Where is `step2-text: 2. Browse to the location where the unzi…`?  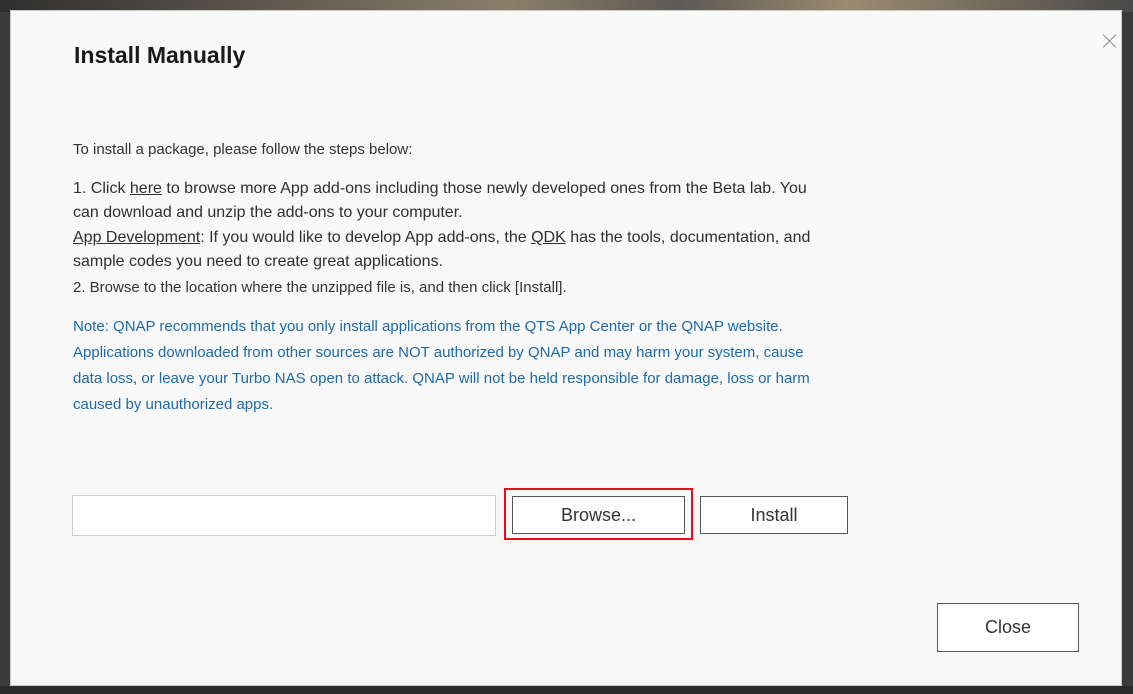
step2-text: 2. Browse to the location where the unzi… is located at coordinates (320, 287).